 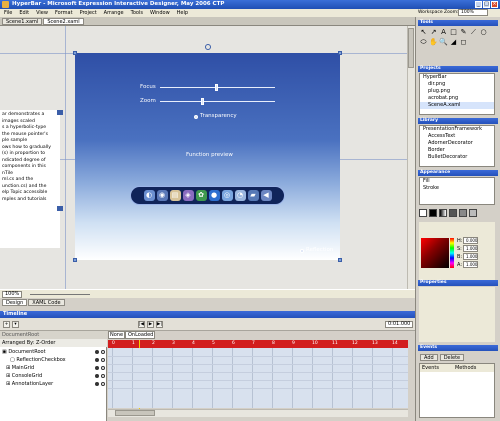 What do you see at coordinates (253, 195) in the screenshot?
I see `dock-icon-9: ▰` at bounding box center [253, 195].